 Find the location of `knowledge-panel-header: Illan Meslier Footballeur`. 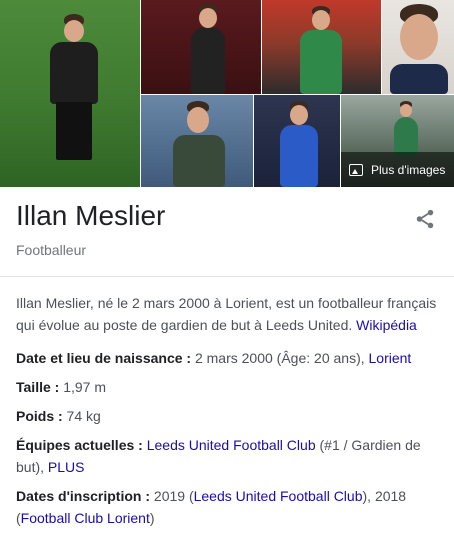

knowledge-panel-header: Illan Meslier Footballeur is located at coordinates (226, 229).